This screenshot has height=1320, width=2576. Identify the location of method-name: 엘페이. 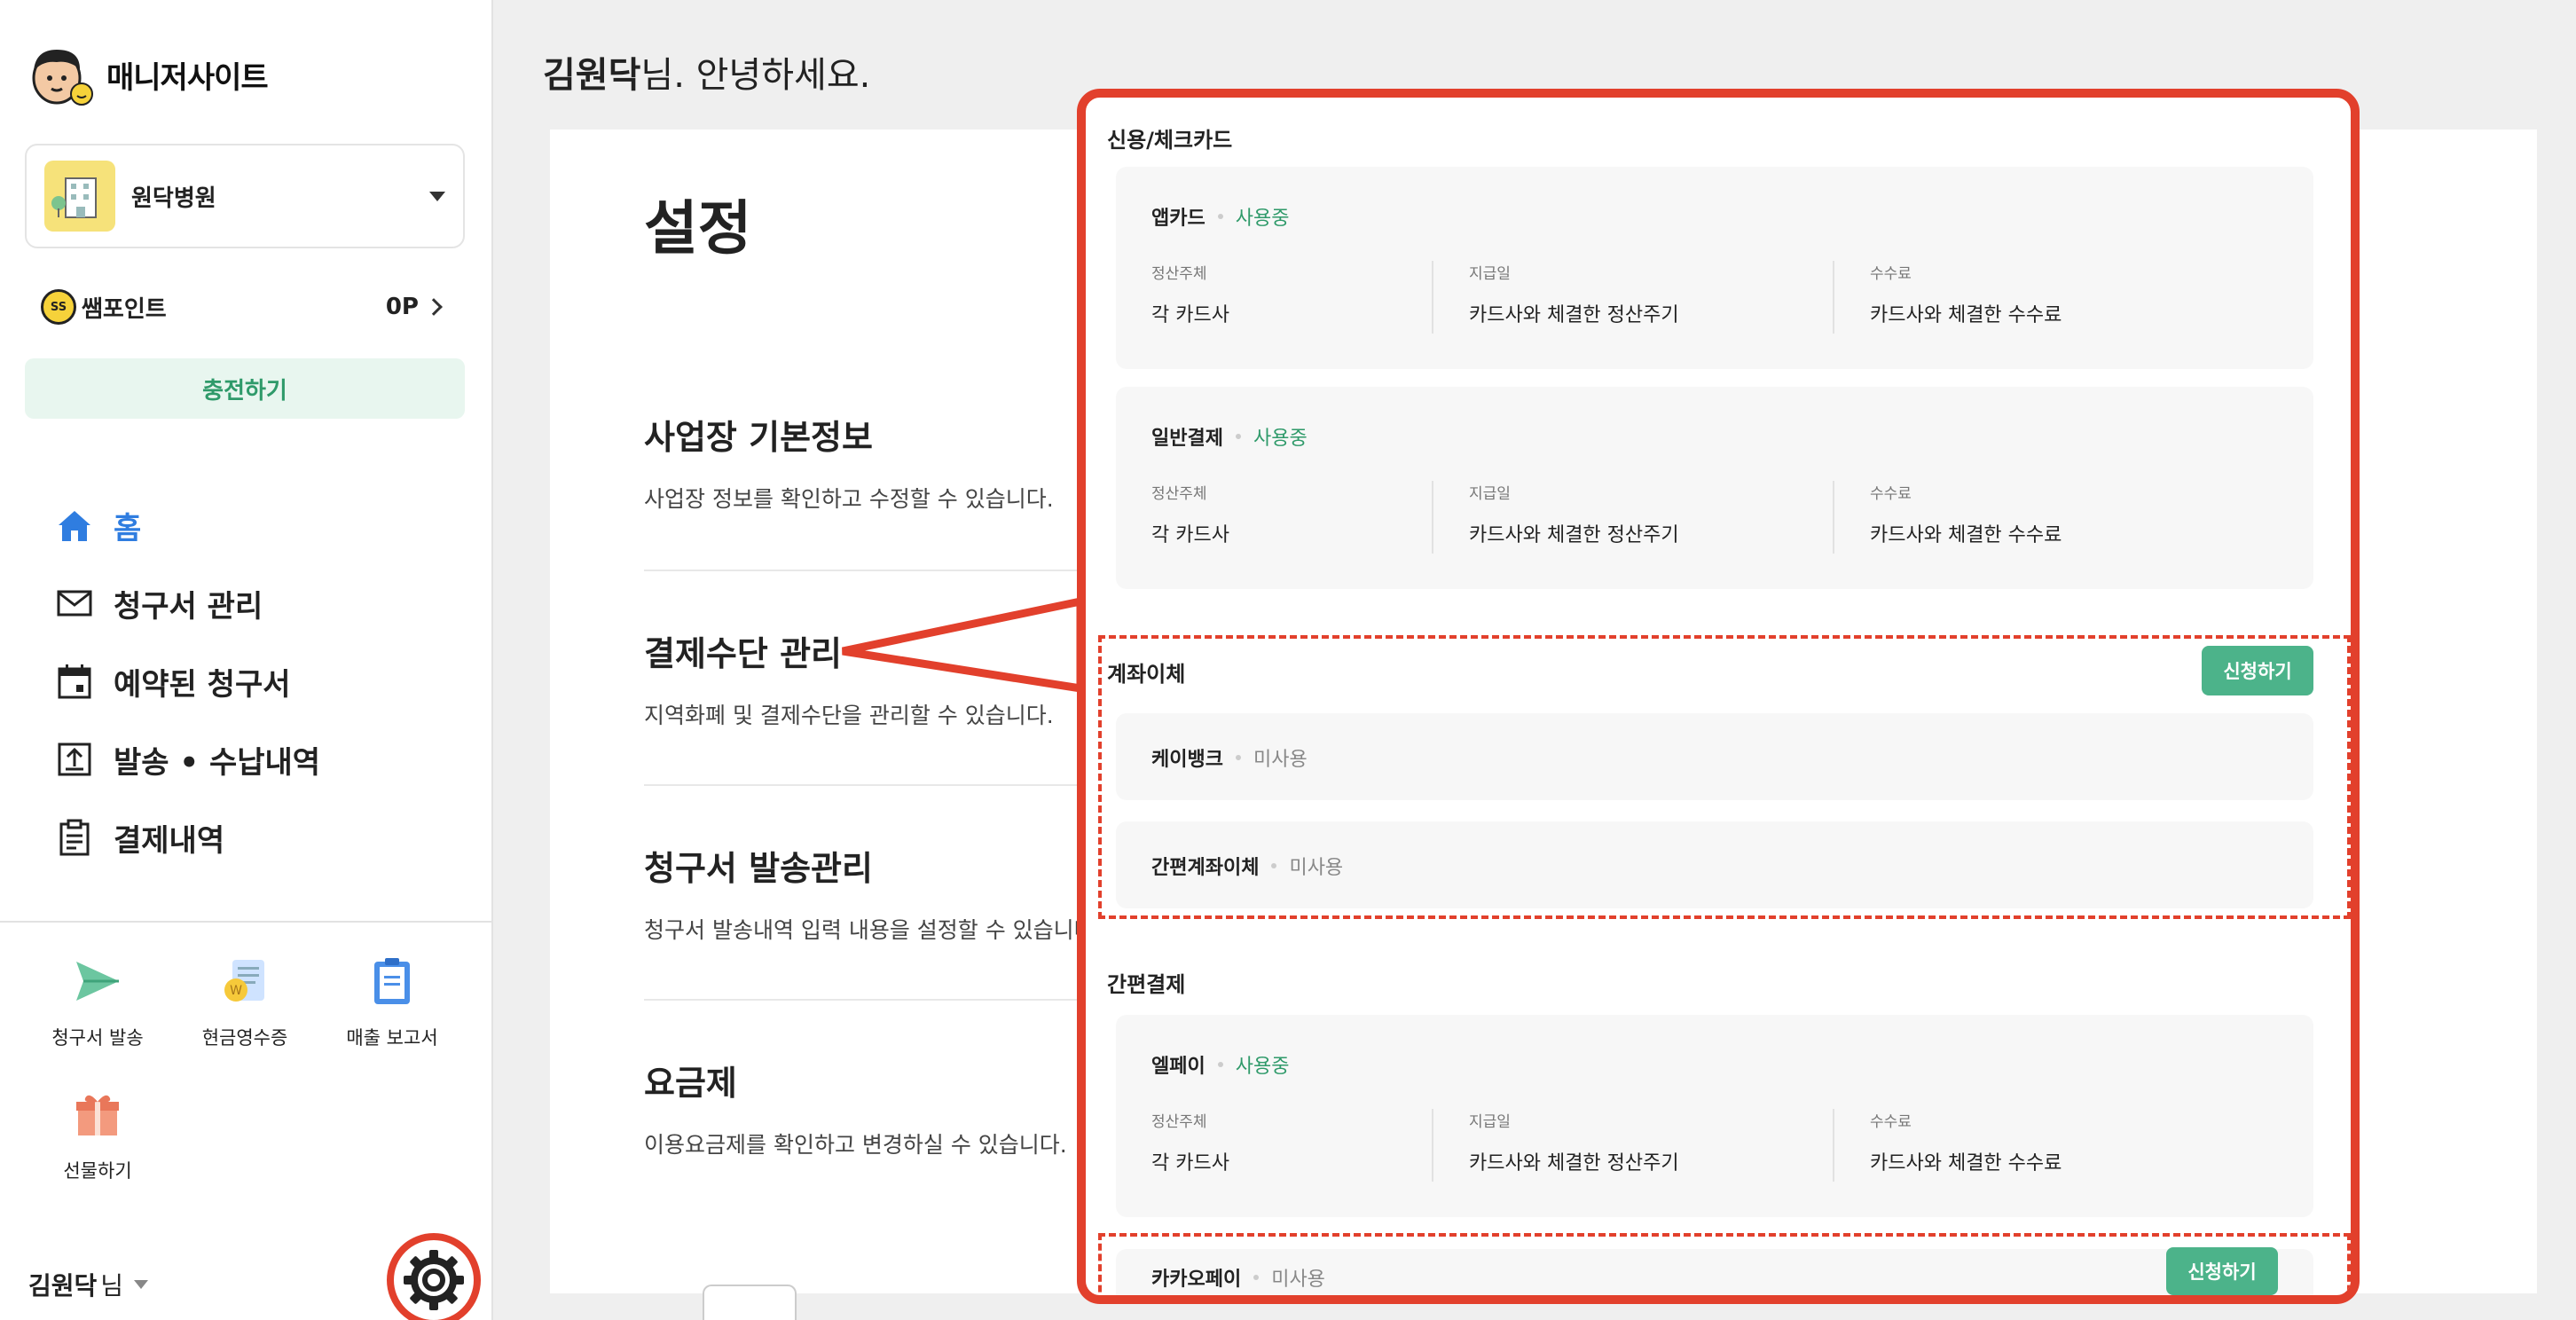
(1178, 1067).